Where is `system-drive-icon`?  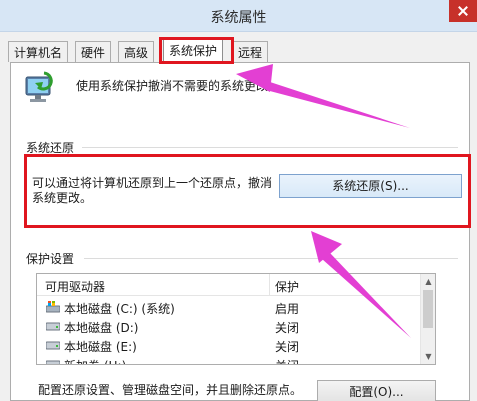 system-drive-icon is located at coordinates (53, 307).